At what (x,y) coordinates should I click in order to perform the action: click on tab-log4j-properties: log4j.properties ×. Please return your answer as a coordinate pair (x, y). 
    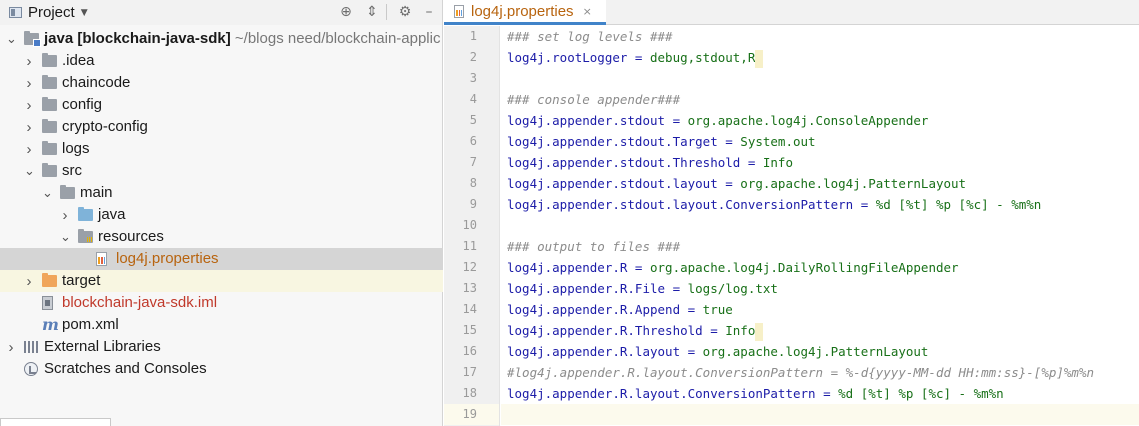
    Looking at the image, I should click on (525, 12).